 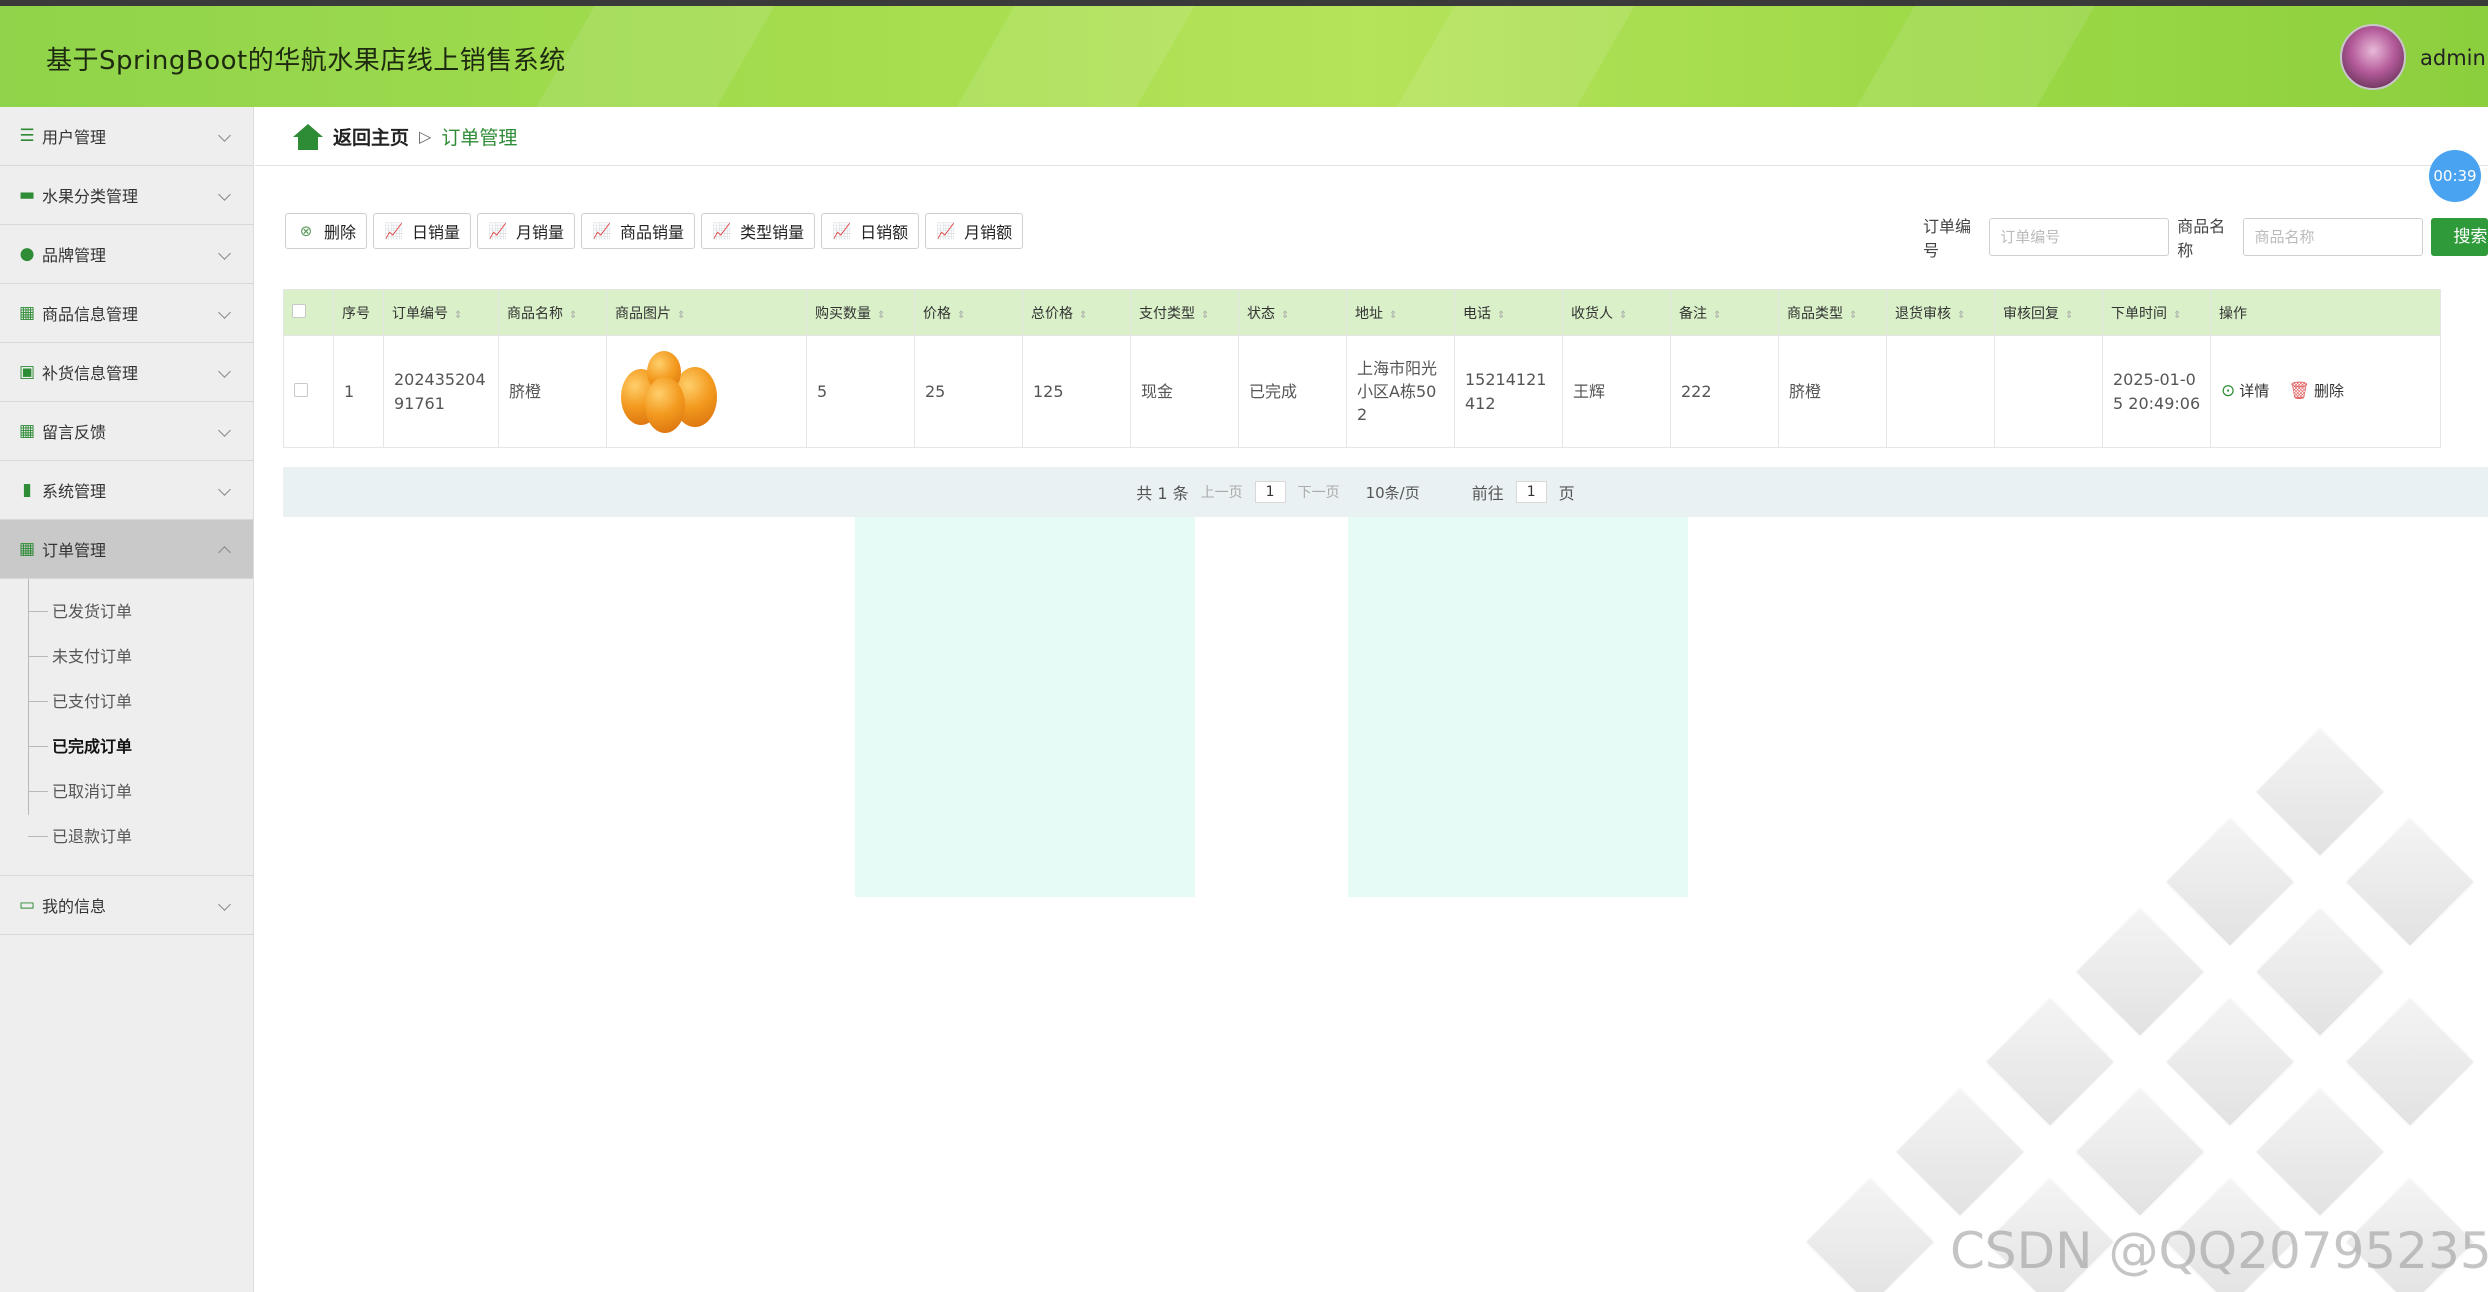 What do you see at coordinates (2245, 391) in the screenshot?
I see `detail-link: ⊙ 详情` at bounding box center [2245, 391].